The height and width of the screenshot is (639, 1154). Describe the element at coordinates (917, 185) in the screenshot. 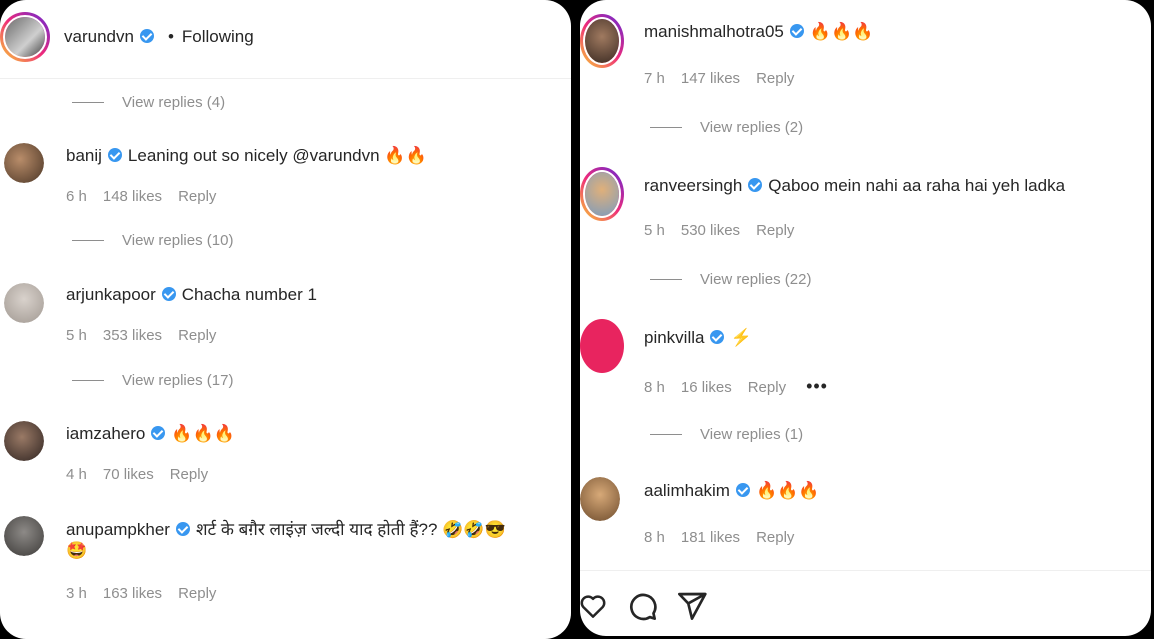

I see `comment-text: Qaboo mein nahi aa raha hai yeh ladka` at that location.